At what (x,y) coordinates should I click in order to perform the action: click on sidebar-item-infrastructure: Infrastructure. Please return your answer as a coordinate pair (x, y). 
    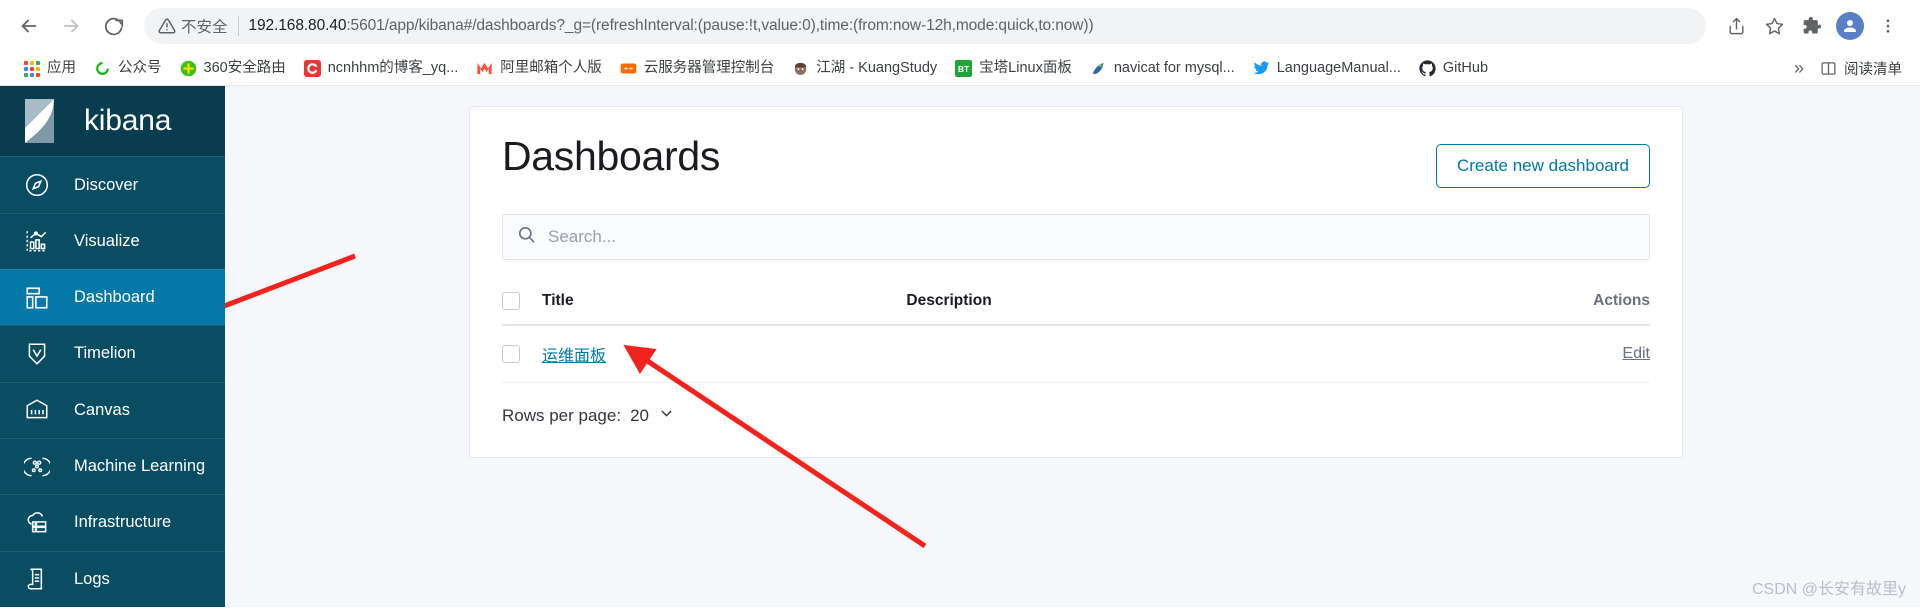
    Looking at the image, I should click on (112, 522).